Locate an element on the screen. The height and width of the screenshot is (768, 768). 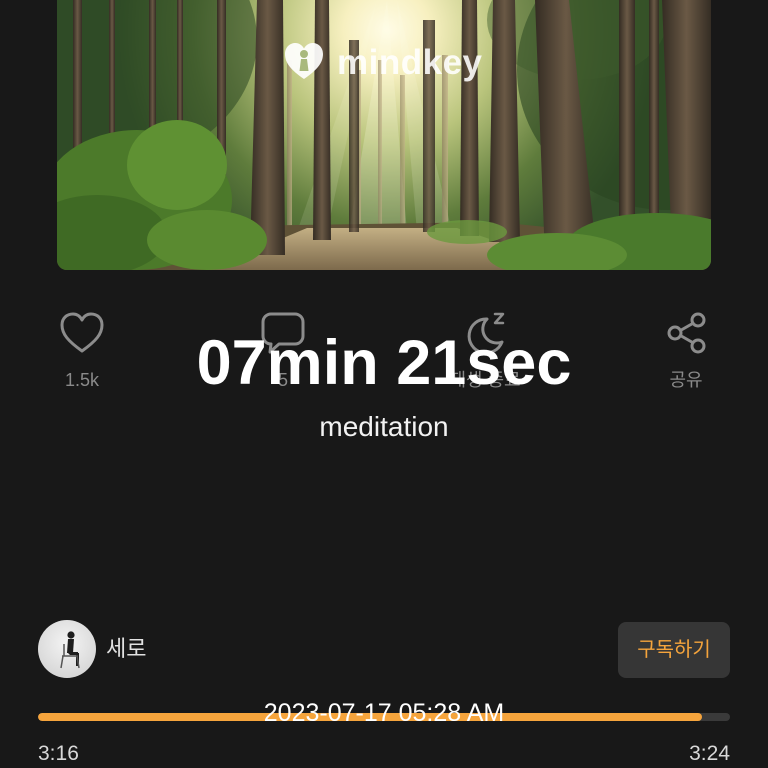
timestamp-overlay: 2023-07-17 05:28 AM is located at coordinates (384, 713).